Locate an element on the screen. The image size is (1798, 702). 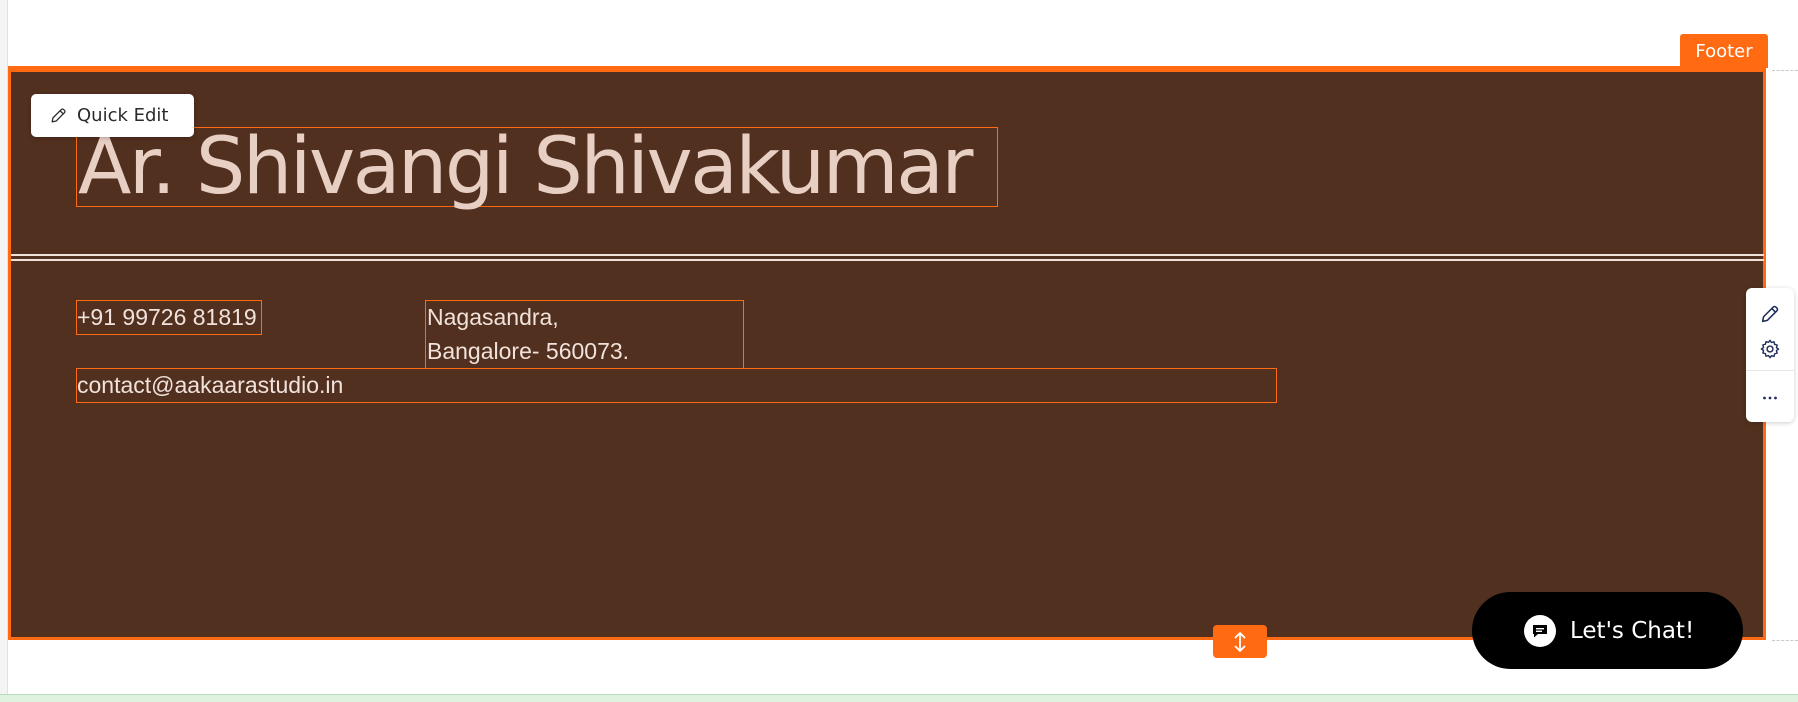
canvas-left-edge is located at coordinates (4, 351).